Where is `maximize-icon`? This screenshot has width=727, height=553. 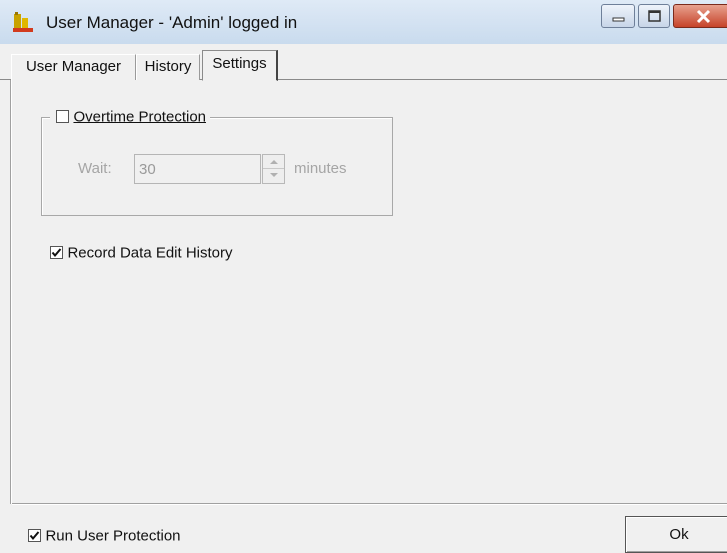
maximize-icon is located at coordinates (654, 16).